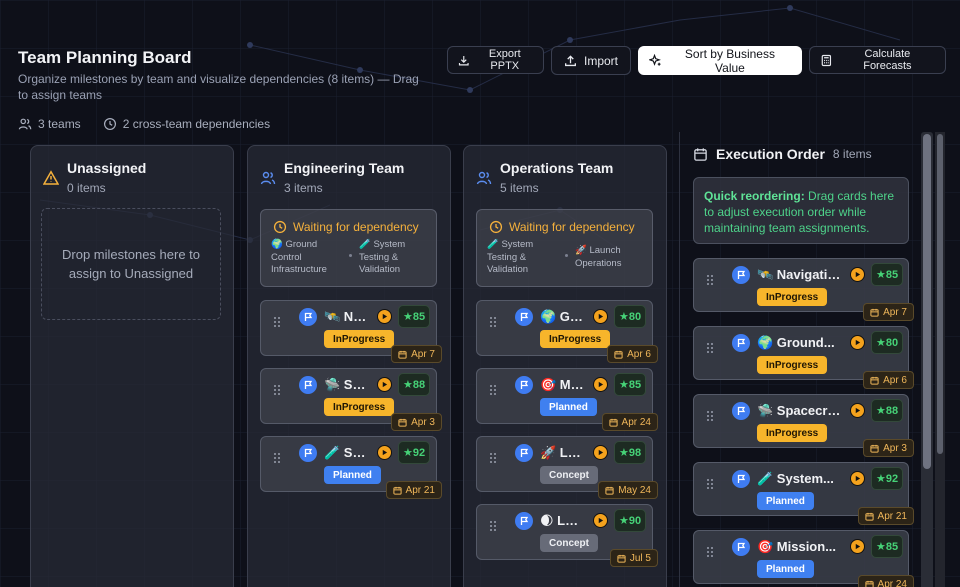 Image resolution: width=960 pixels, height=587 pixels. What do you see at coordinates (186, 124) in the screenshot?
I see `dependencies-stat: 2 cross-team dependencies` at bounding box center [186, 124].